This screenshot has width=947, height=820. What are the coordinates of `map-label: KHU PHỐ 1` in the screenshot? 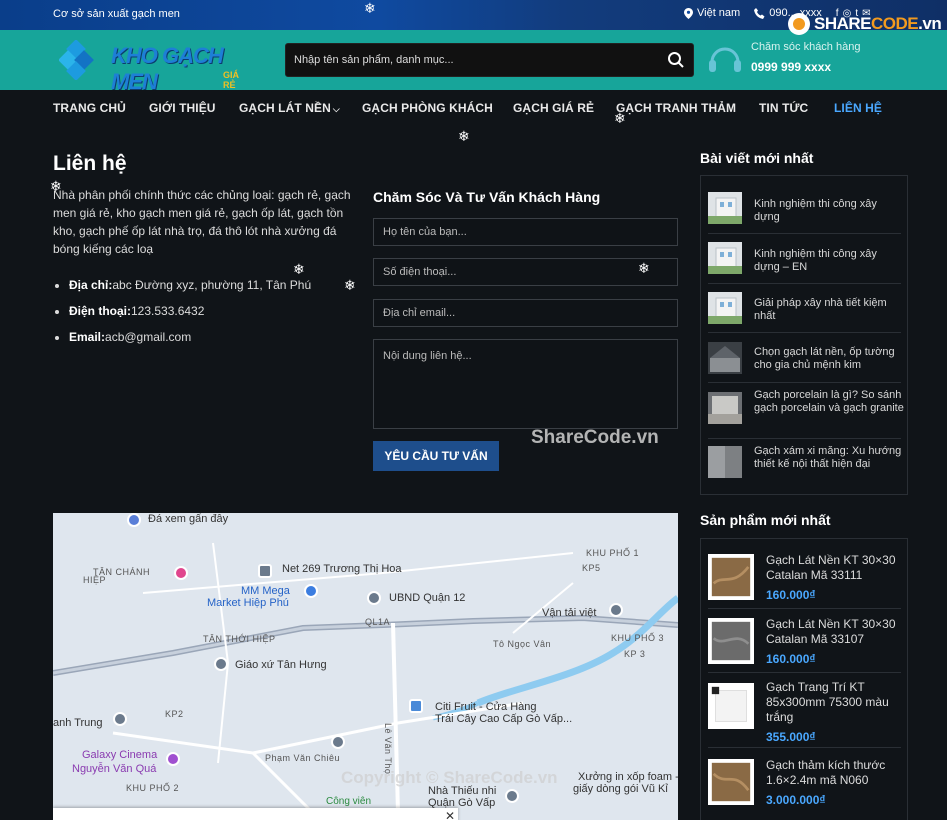 It's located at (613, 553).